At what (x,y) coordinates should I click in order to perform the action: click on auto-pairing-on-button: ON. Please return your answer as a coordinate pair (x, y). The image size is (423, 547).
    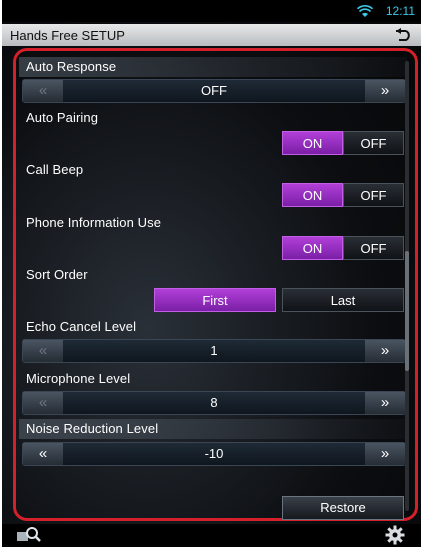
    Looking at the image, I should click on (312, 143).